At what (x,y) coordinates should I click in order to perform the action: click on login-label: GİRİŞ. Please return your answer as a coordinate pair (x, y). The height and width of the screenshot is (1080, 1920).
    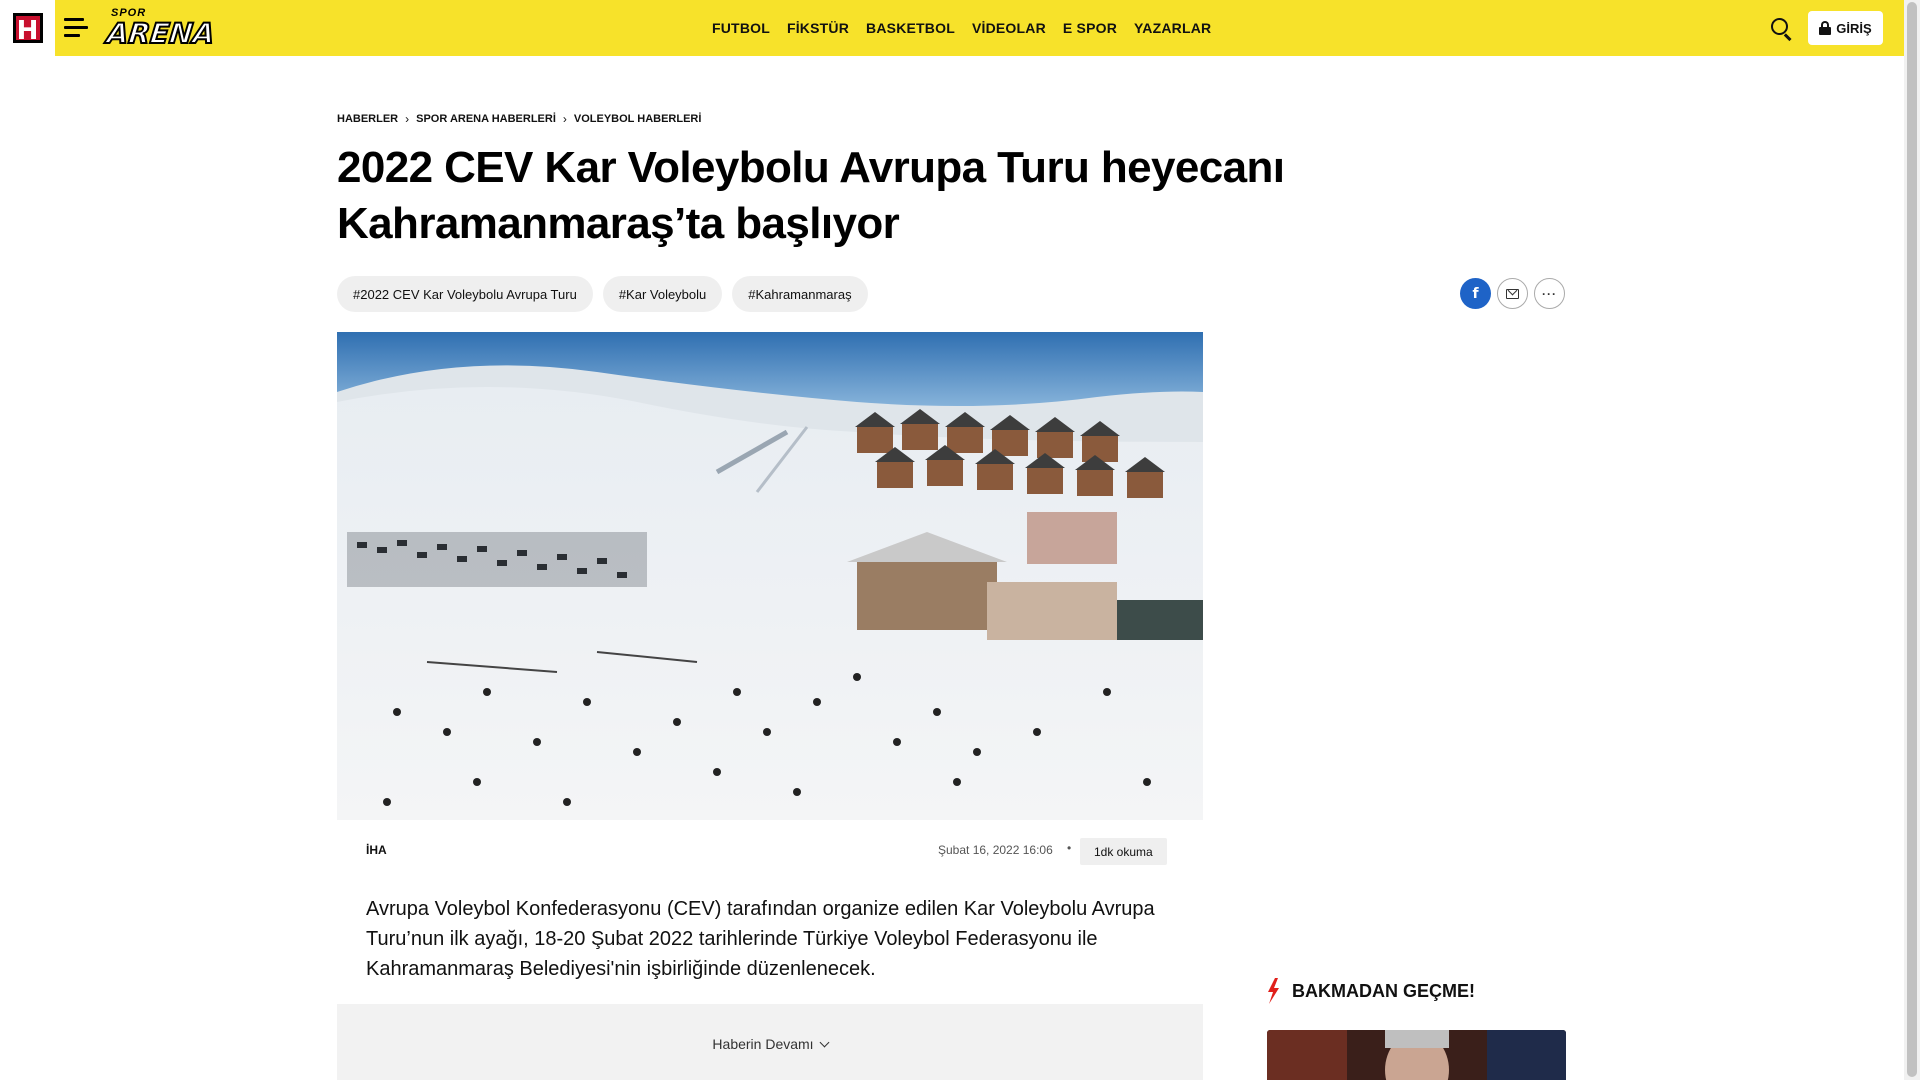
    Looking at the image, I should click on (1854, 28).